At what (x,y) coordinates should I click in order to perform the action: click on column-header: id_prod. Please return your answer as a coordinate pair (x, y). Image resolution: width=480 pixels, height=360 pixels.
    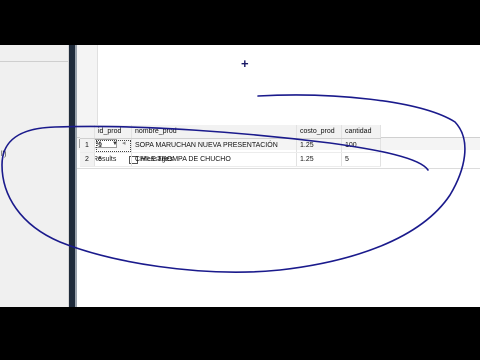
    Looking at the image, I should click on (113, 132).